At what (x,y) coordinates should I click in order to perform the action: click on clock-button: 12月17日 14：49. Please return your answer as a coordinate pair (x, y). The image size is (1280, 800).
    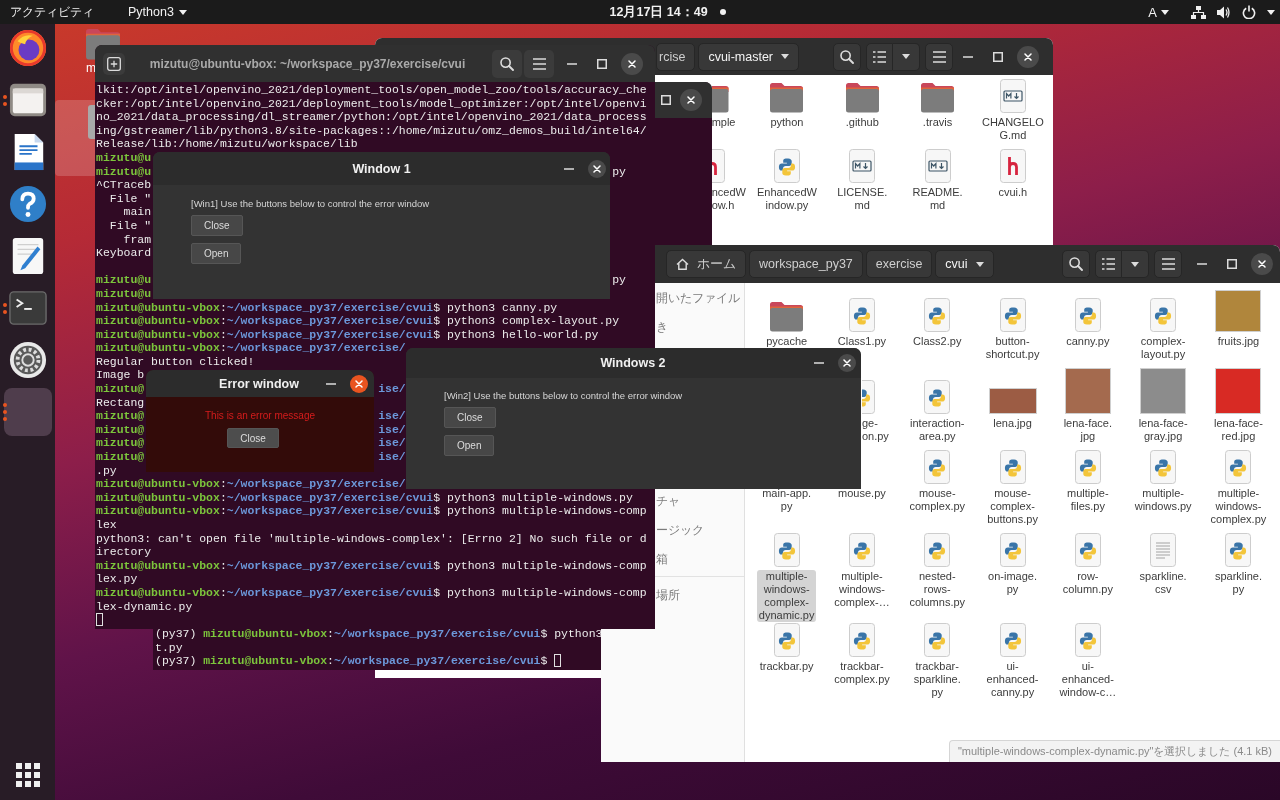
    Looking at the image, I should click on (667, 12).